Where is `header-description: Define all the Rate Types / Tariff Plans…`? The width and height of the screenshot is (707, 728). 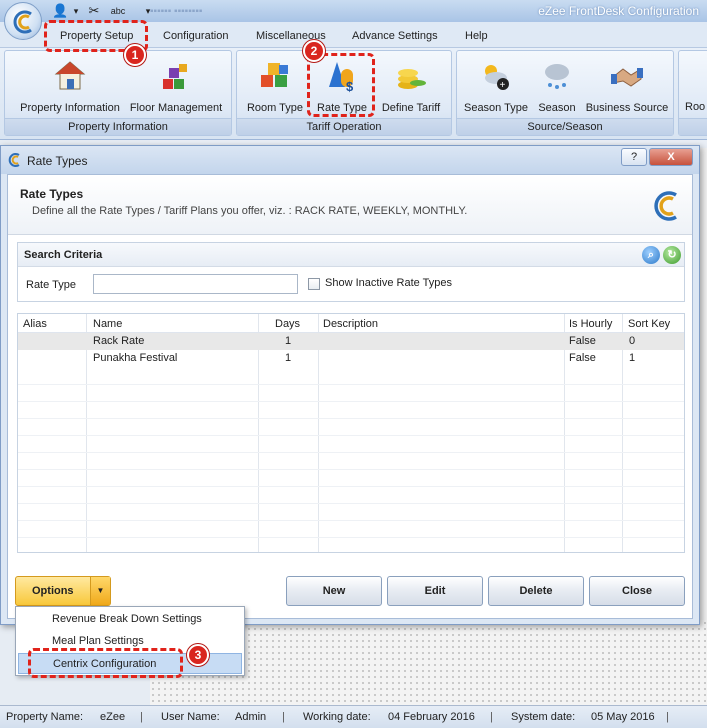 header-description: Define all the Rate Types / Tariff Plans… is located at coordinates (250, 211).